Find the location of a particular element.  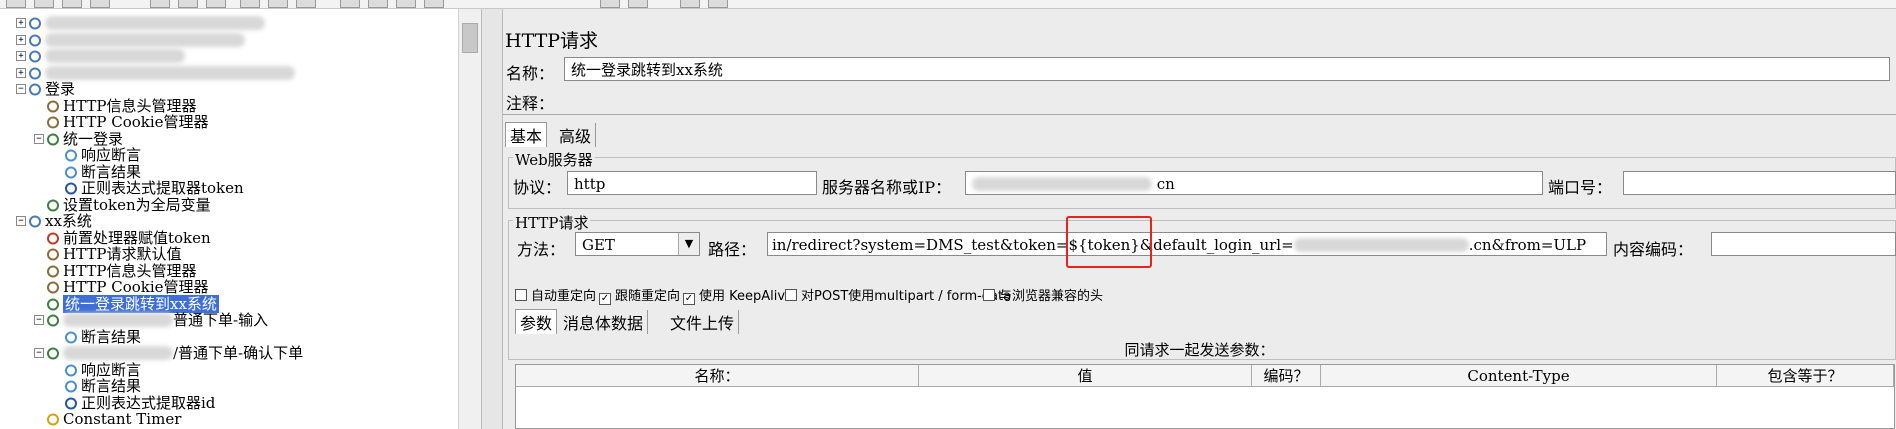

tree-node-label: xx系统 is located at coordinates (68, 221).